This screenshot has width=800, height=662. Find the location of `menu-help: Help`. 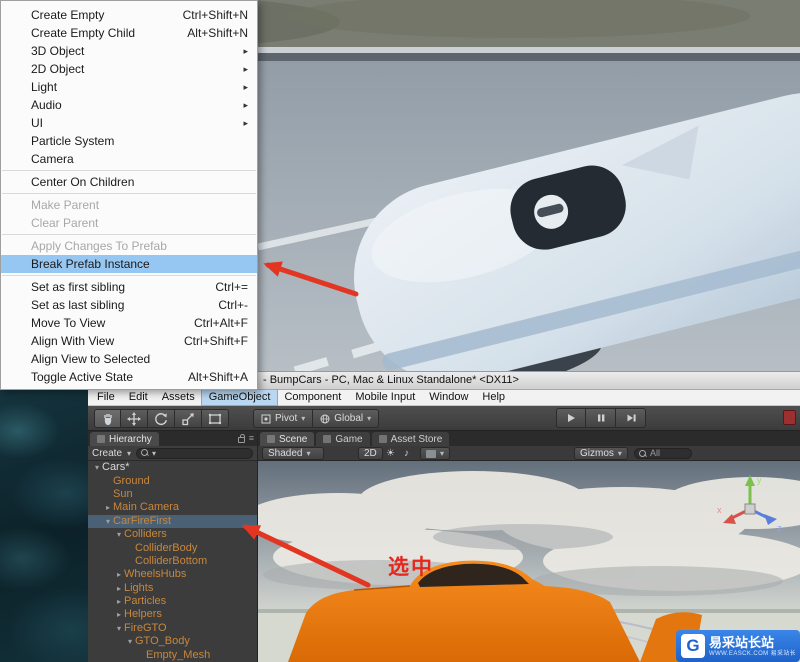

menu-help: Help is located at coordinates (493, 397).